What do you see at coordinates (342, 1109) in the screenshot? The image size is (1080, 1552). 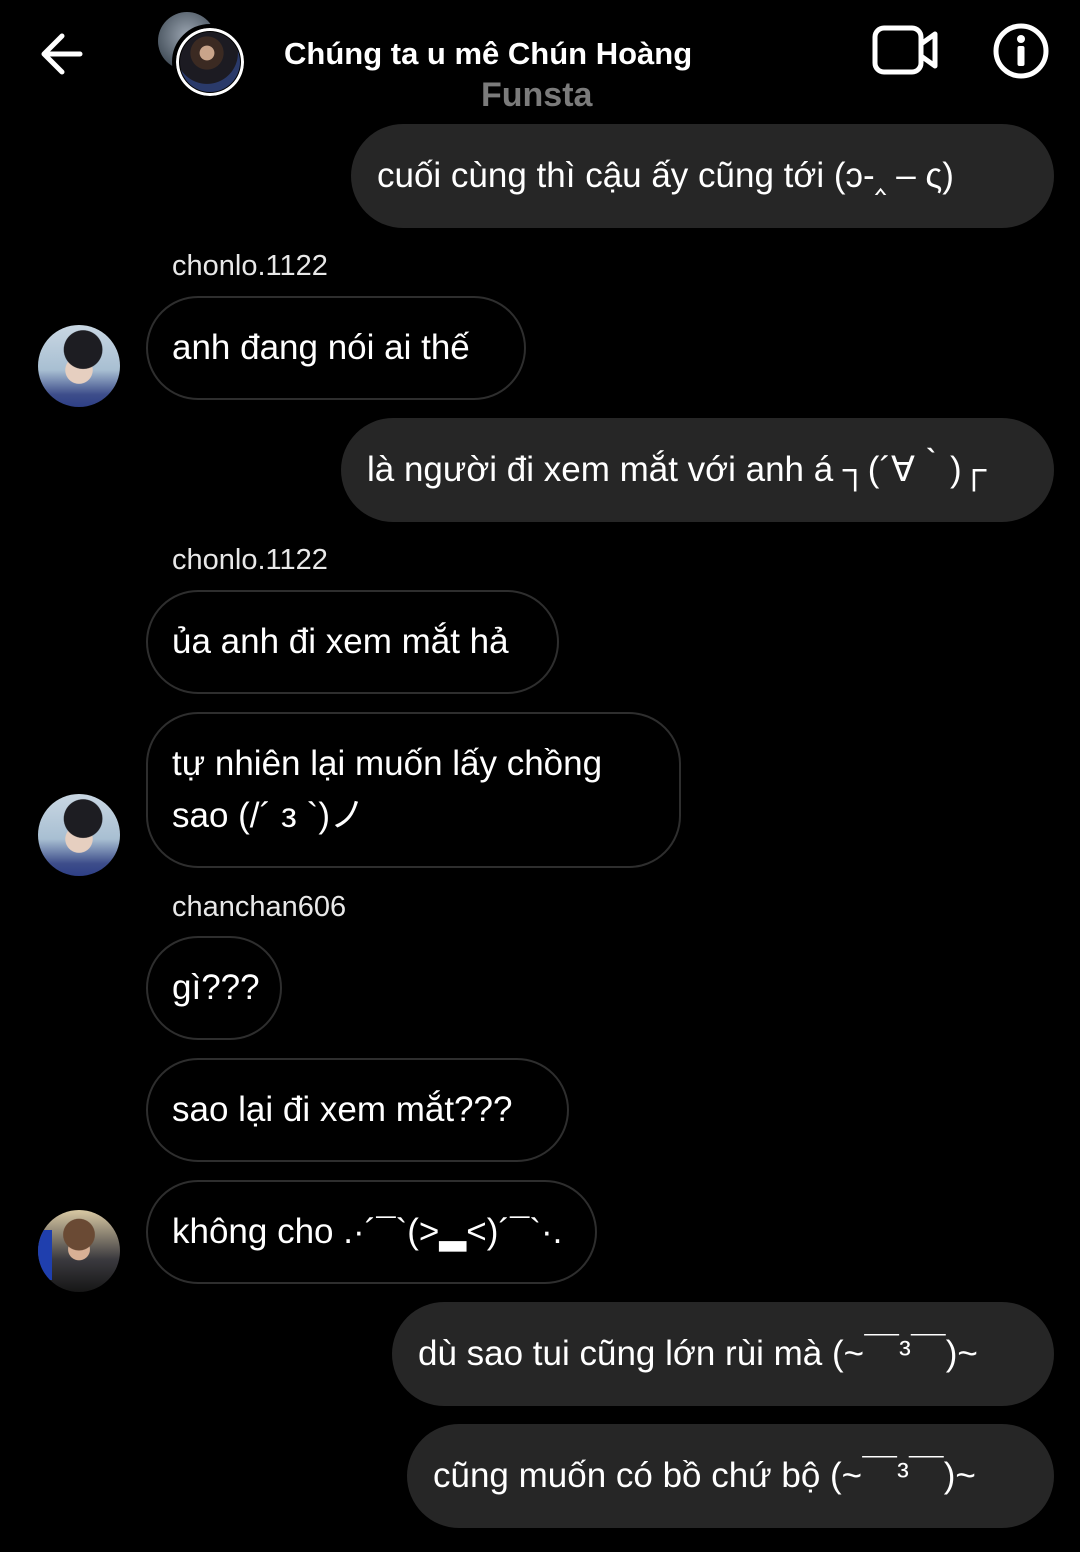 I see `message-text: sao lại đi xem mắt???` at bounding box center [342, 1109].